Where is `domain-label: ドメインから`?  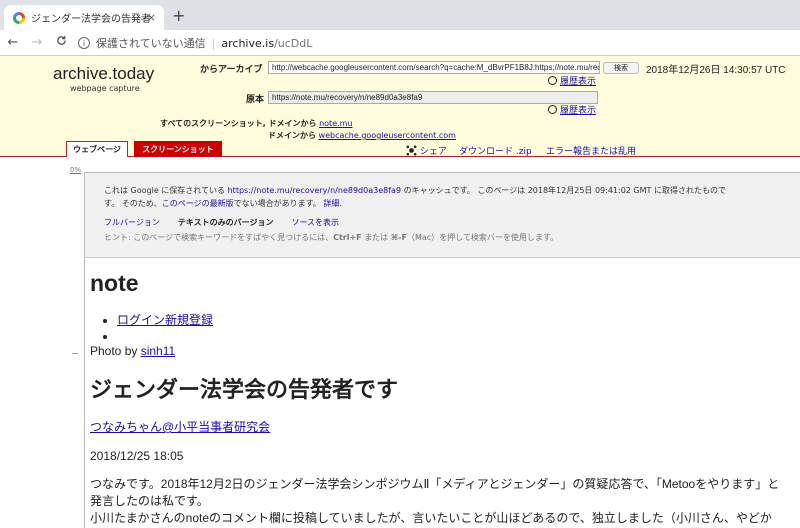 domain-label: ドメインから is located at coordinates (292, 135).